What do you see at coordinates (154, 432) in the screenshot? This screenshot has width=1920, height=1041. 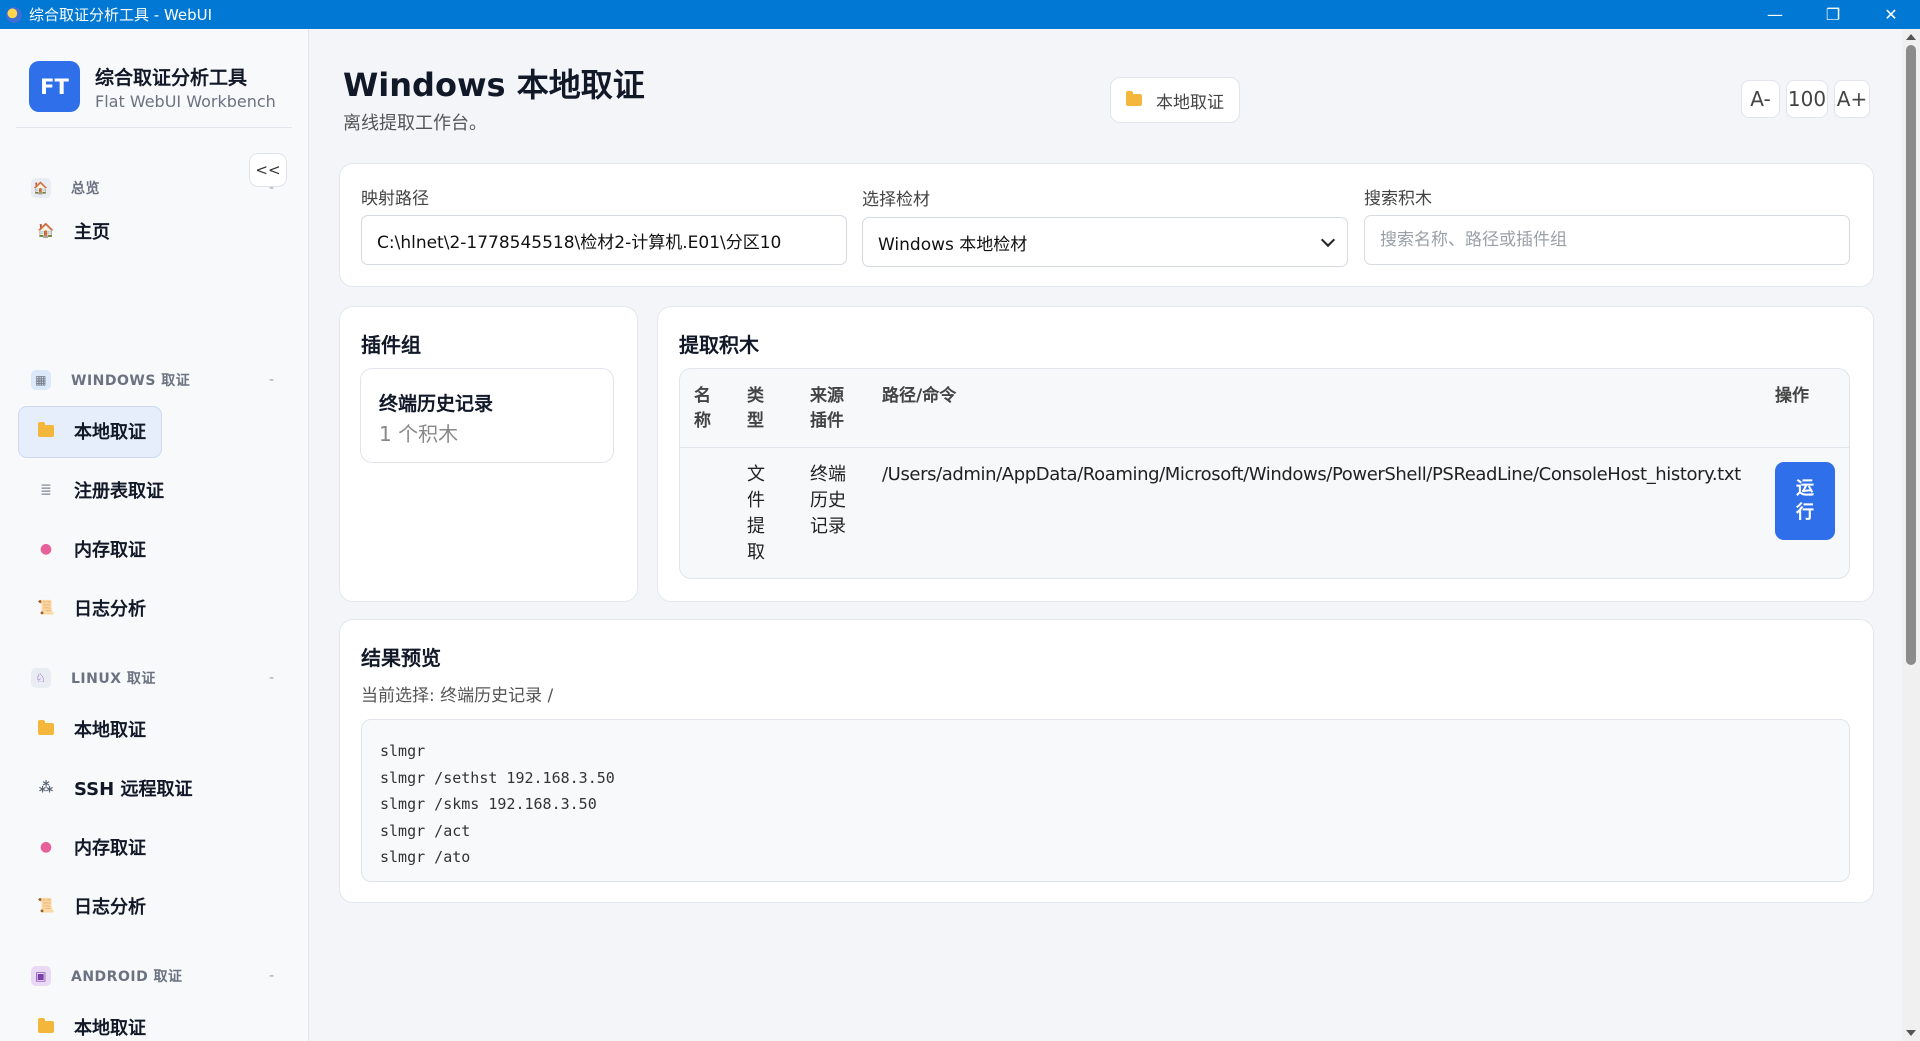 I see `sidebar-item-windows-local: 本地取证` at bounding box center [154, 432].